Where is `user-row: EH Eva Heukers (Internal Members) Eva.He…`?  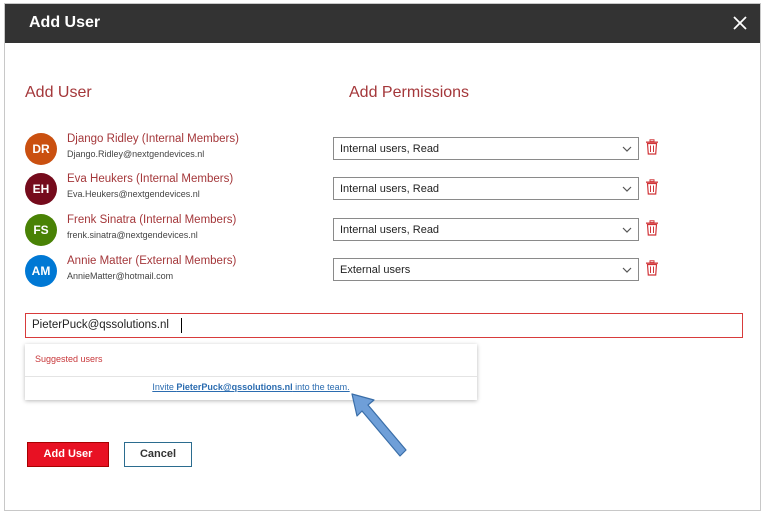
user-row: EH Eva Heukers (Internal Members) Eva.He… is located at coordinates (185, 189).